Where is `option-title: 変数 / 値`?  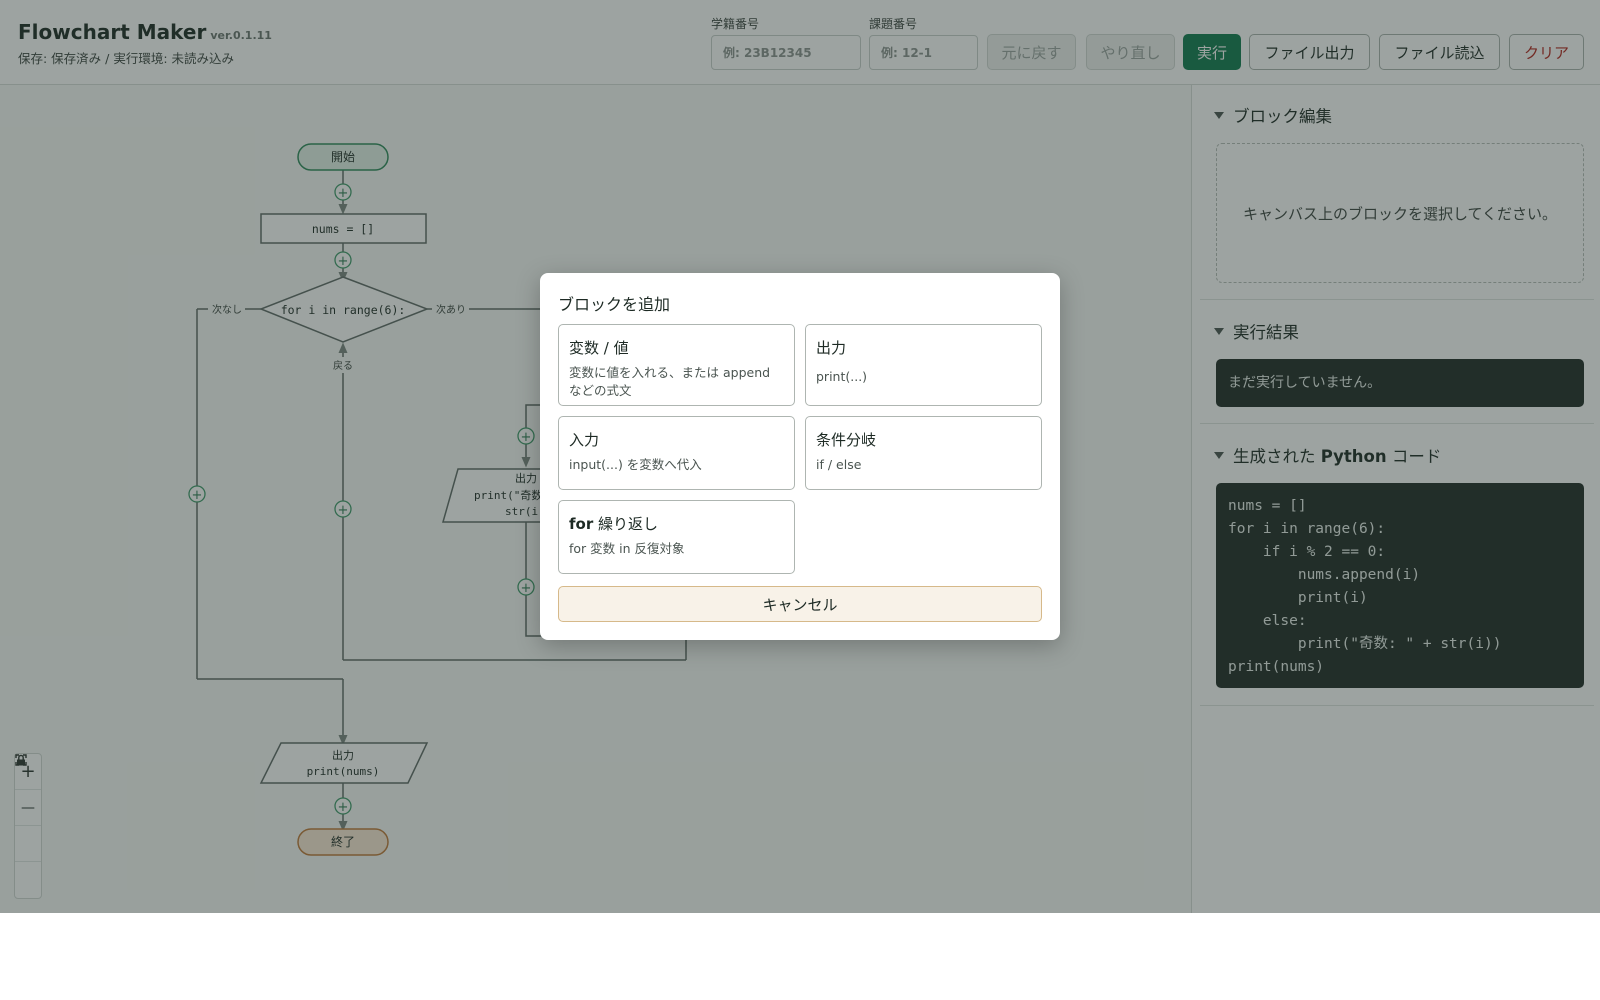 option-title: 変数 / 値 is located at coordinates (599, 348).